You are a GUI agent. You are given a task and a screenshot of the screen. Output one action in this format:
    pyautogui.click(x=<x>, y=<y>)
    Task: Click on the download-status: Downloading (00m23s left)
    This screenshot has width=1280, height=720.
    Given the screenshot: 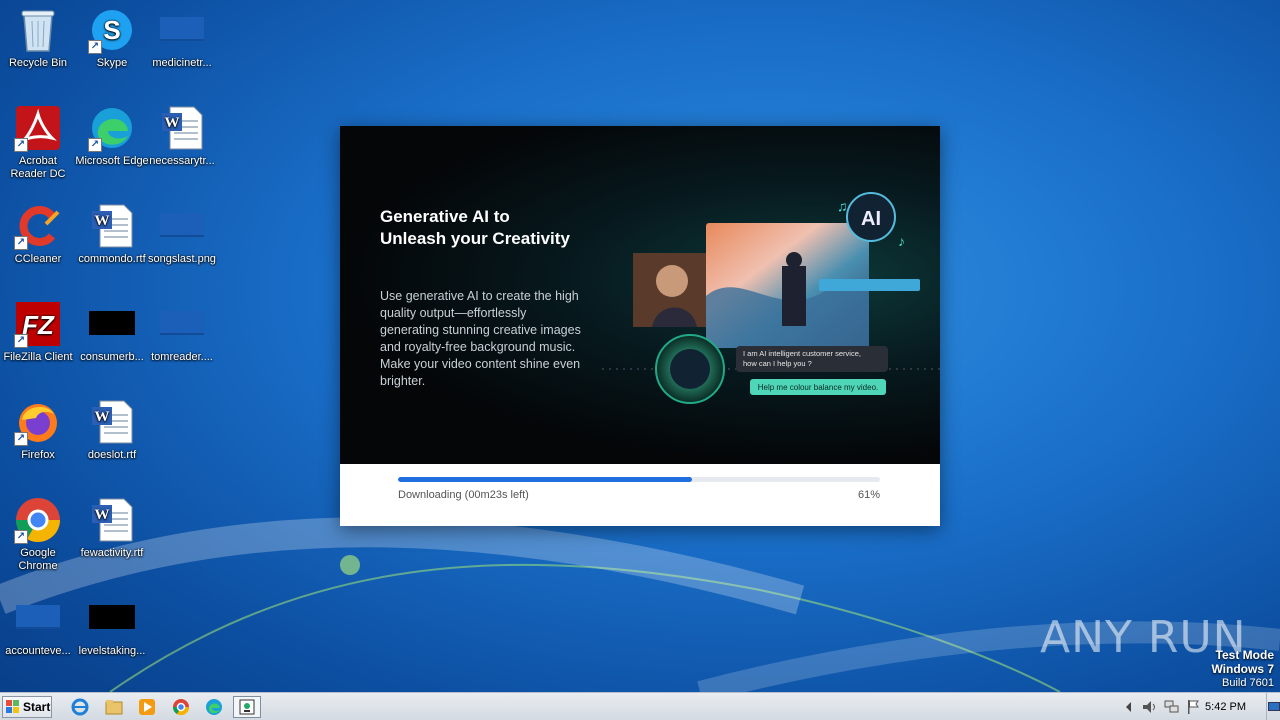 What is the action you would take?
    pyautogui.click(x=463, y=495)
    